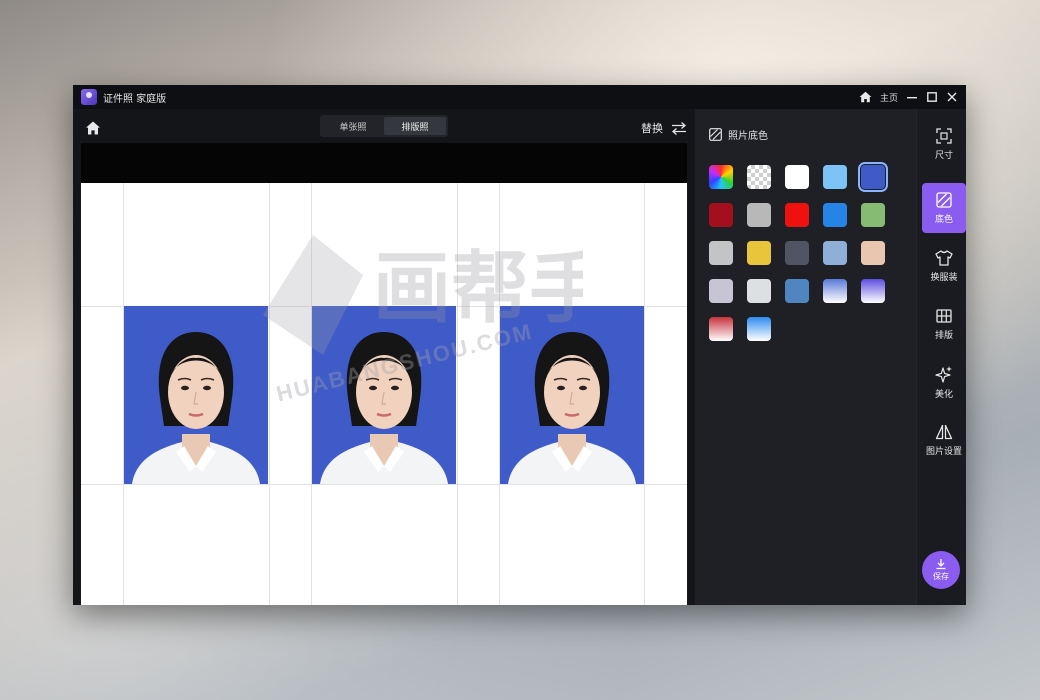 This screenshot has width=1040, height=700. I want to click on color-swatch-red, so click(797, 215).